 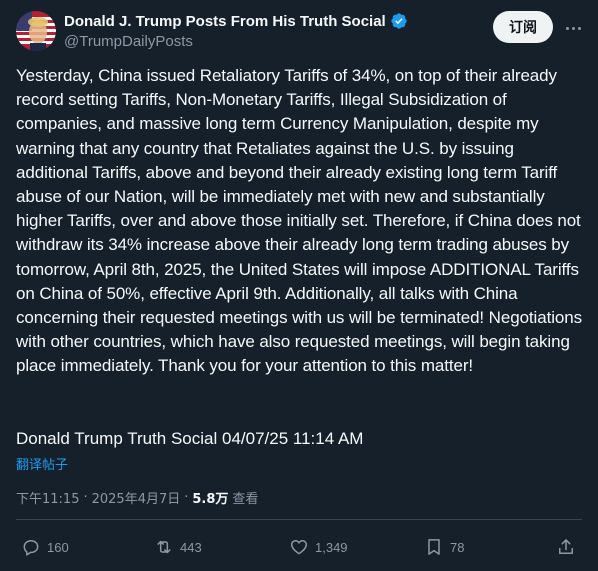 I want to click on post-time: 下午11:15, so click(x=47, y=497).